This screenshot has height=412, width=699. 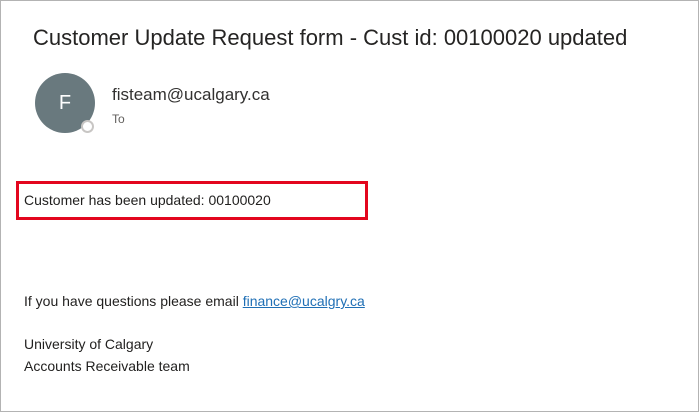 I want to click on presence-status-icon, so click(x=87, y=126).